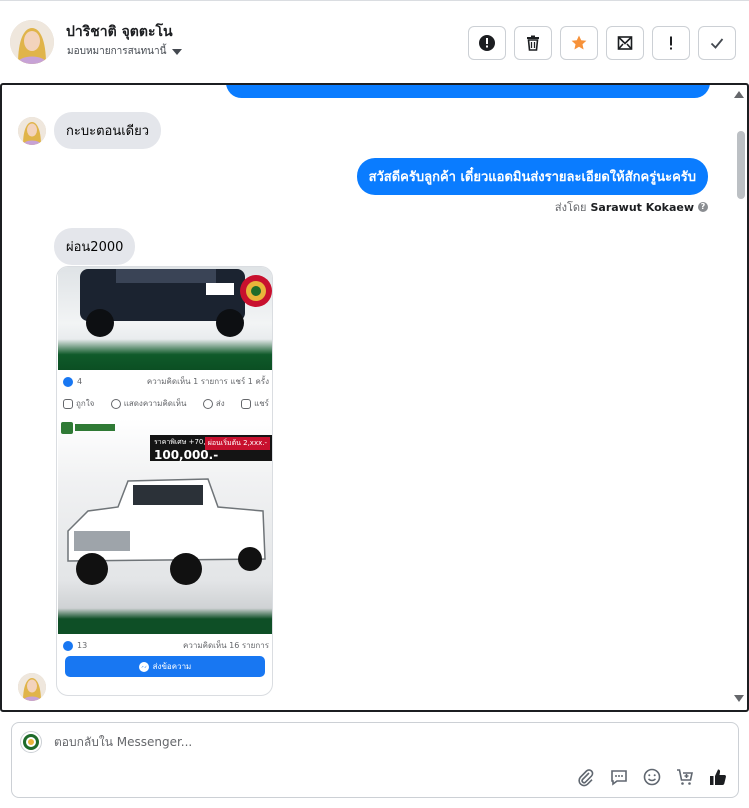  What do you see at coordinates (220, 403) in the screenshot?
I see `post-send-label: ส่ง` at bounding box center [220, 403].